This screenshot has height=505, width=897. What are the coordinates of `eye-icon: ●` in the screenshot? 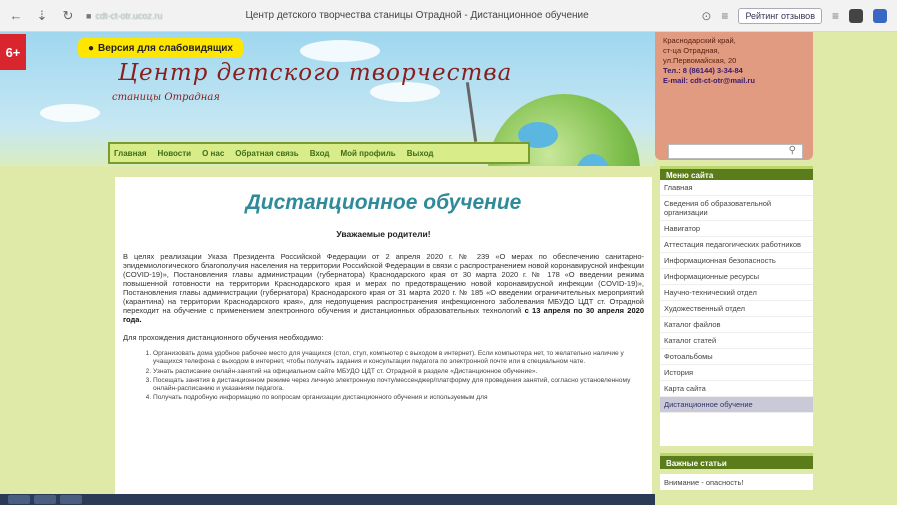 It's located at (91, 48).